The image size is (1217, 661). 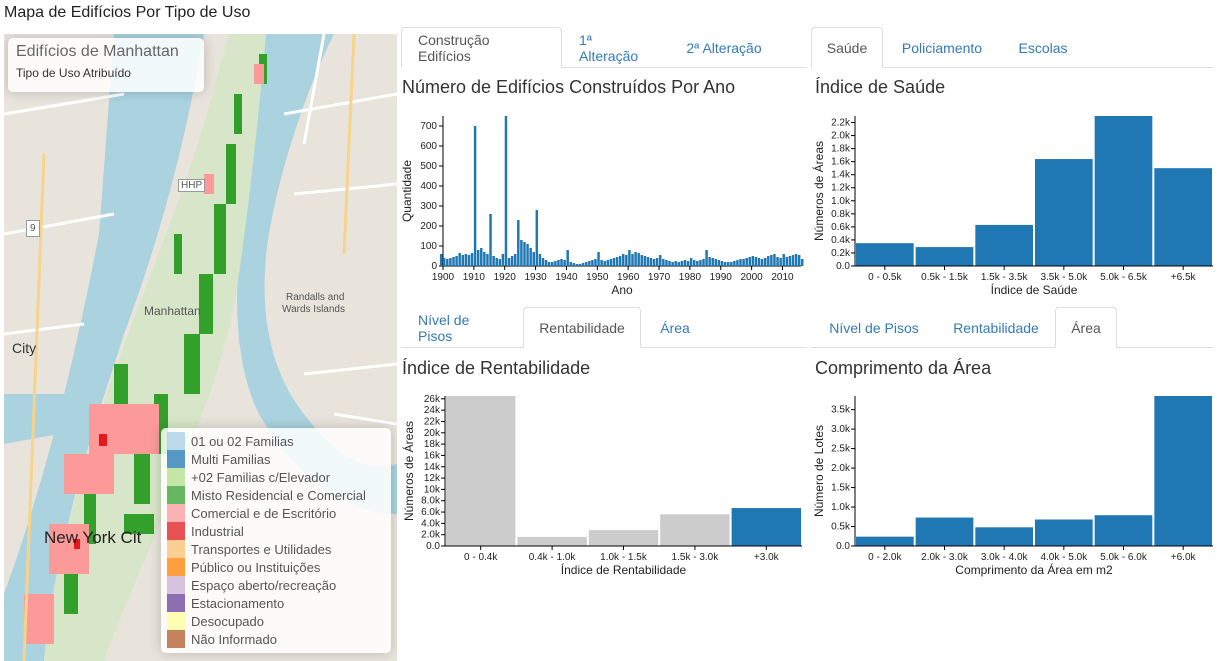 What do you see at coordinates (819, 471) in the screenshot?
I see `y-axis-label: Número de Lotes` at bounding box center [819, 471].